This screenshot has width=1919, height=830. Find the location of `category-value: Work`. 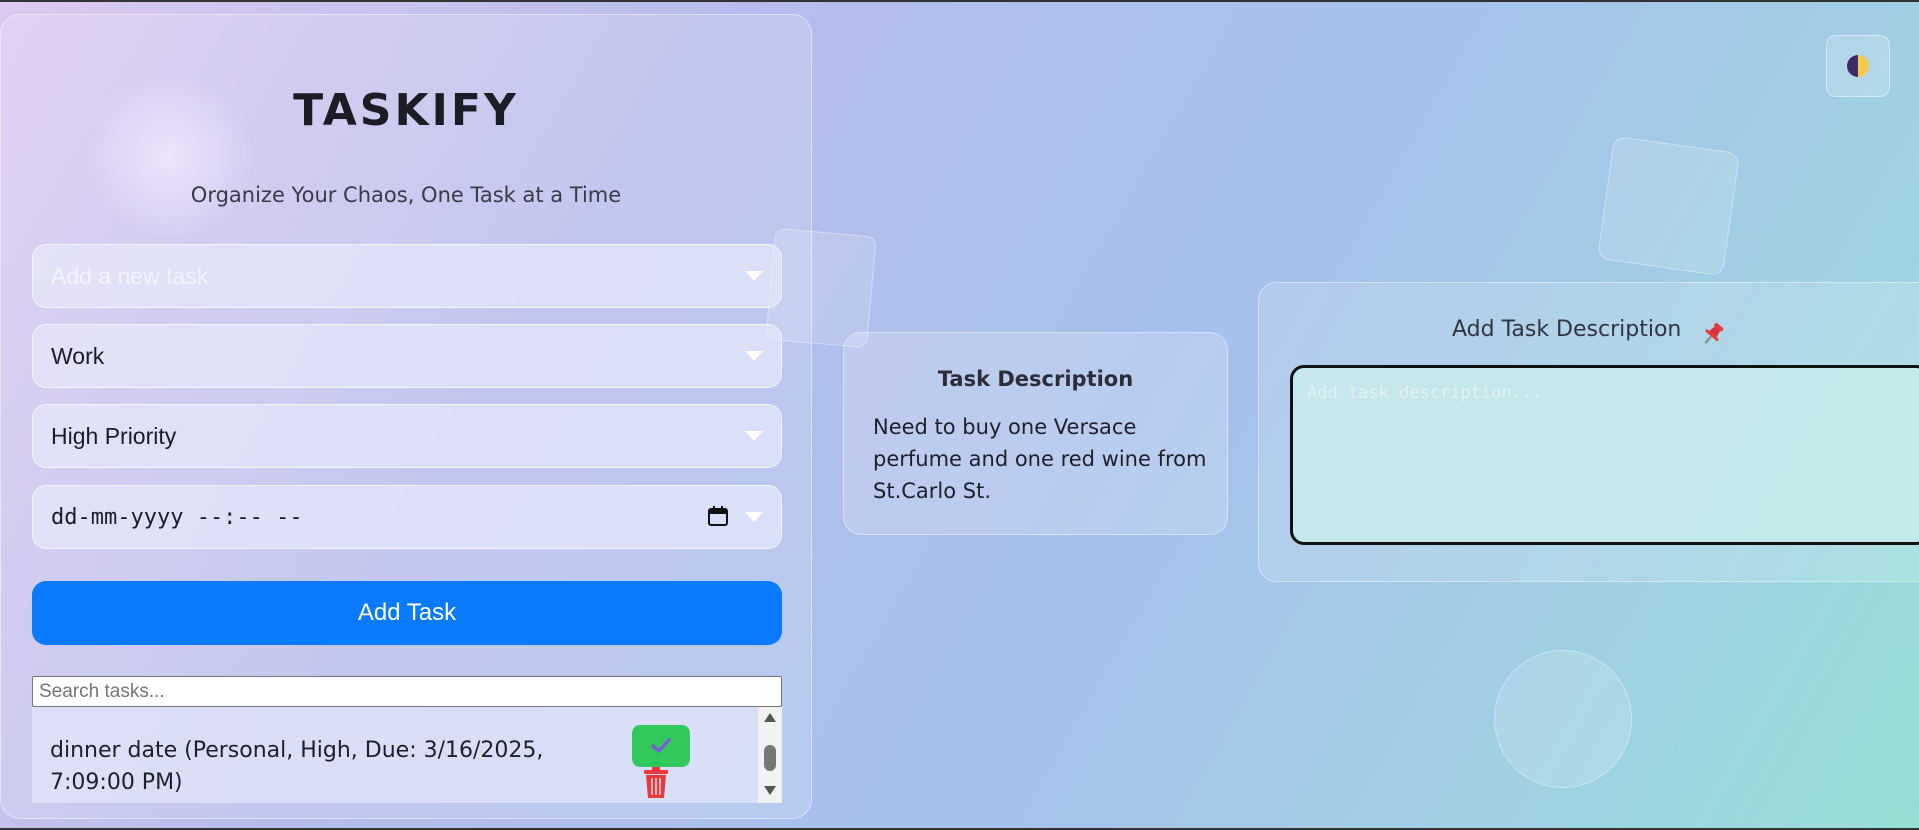

category-value: Work is located at coordinates (78, 355).